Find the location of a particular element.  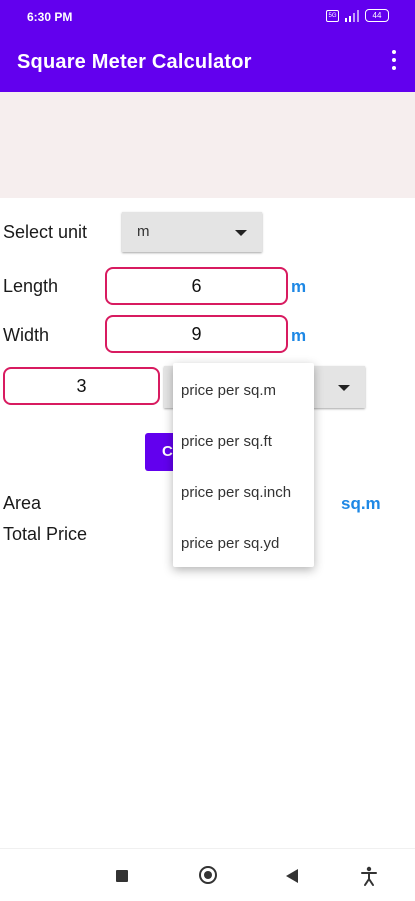

app-title: Square Meter Calculator is located at coordinates (134, 62).